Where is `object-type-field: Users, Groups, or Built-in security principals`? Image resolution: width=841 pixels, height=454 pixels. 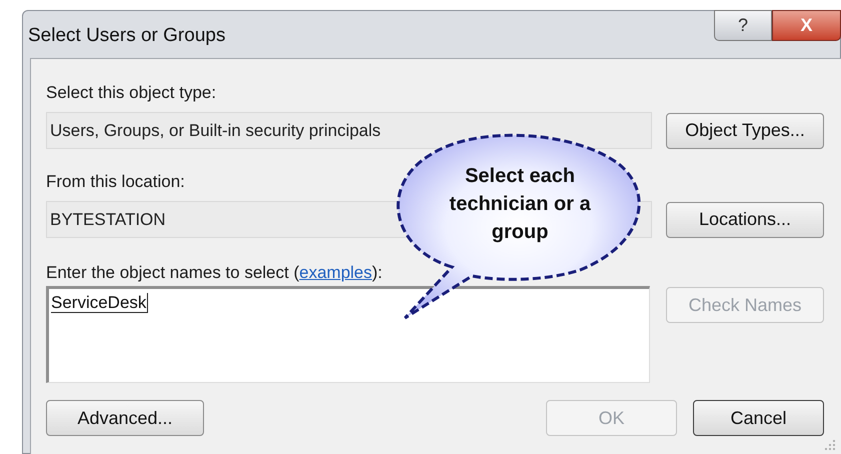
object-type-field: Users, Groups, or Built-in security principals is located at coordinates (349, 130).